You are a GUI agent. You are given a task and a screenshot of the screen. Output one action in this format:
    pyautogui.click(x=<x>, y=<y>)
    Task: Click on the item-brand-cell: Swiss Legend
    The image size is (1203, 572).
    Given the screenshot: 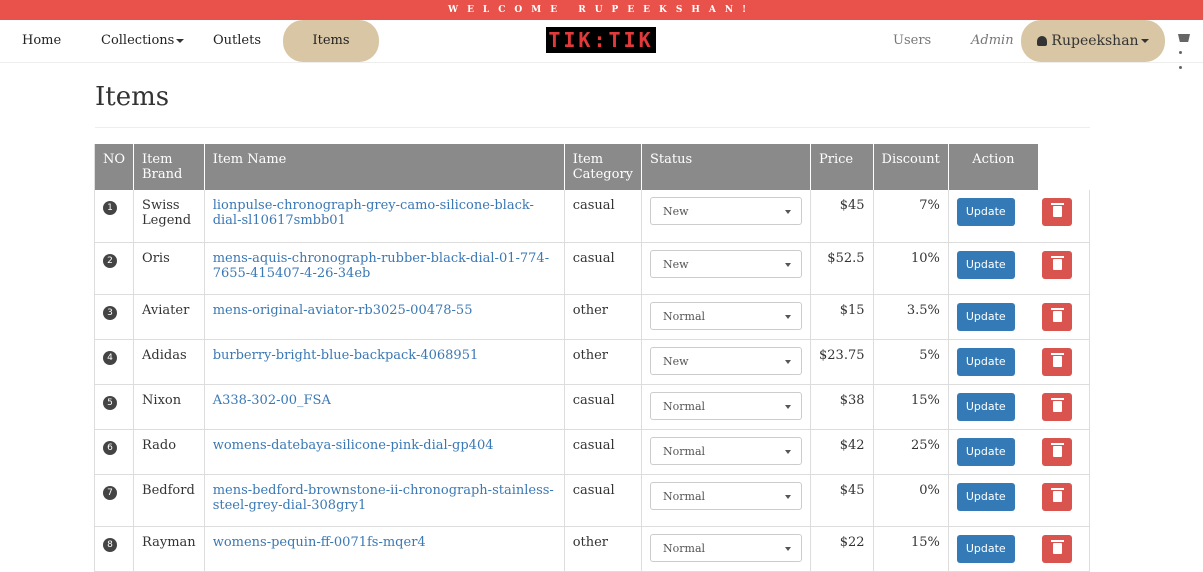 What is the action you would take?
    pyautogui.click(x=169, y=216)
    